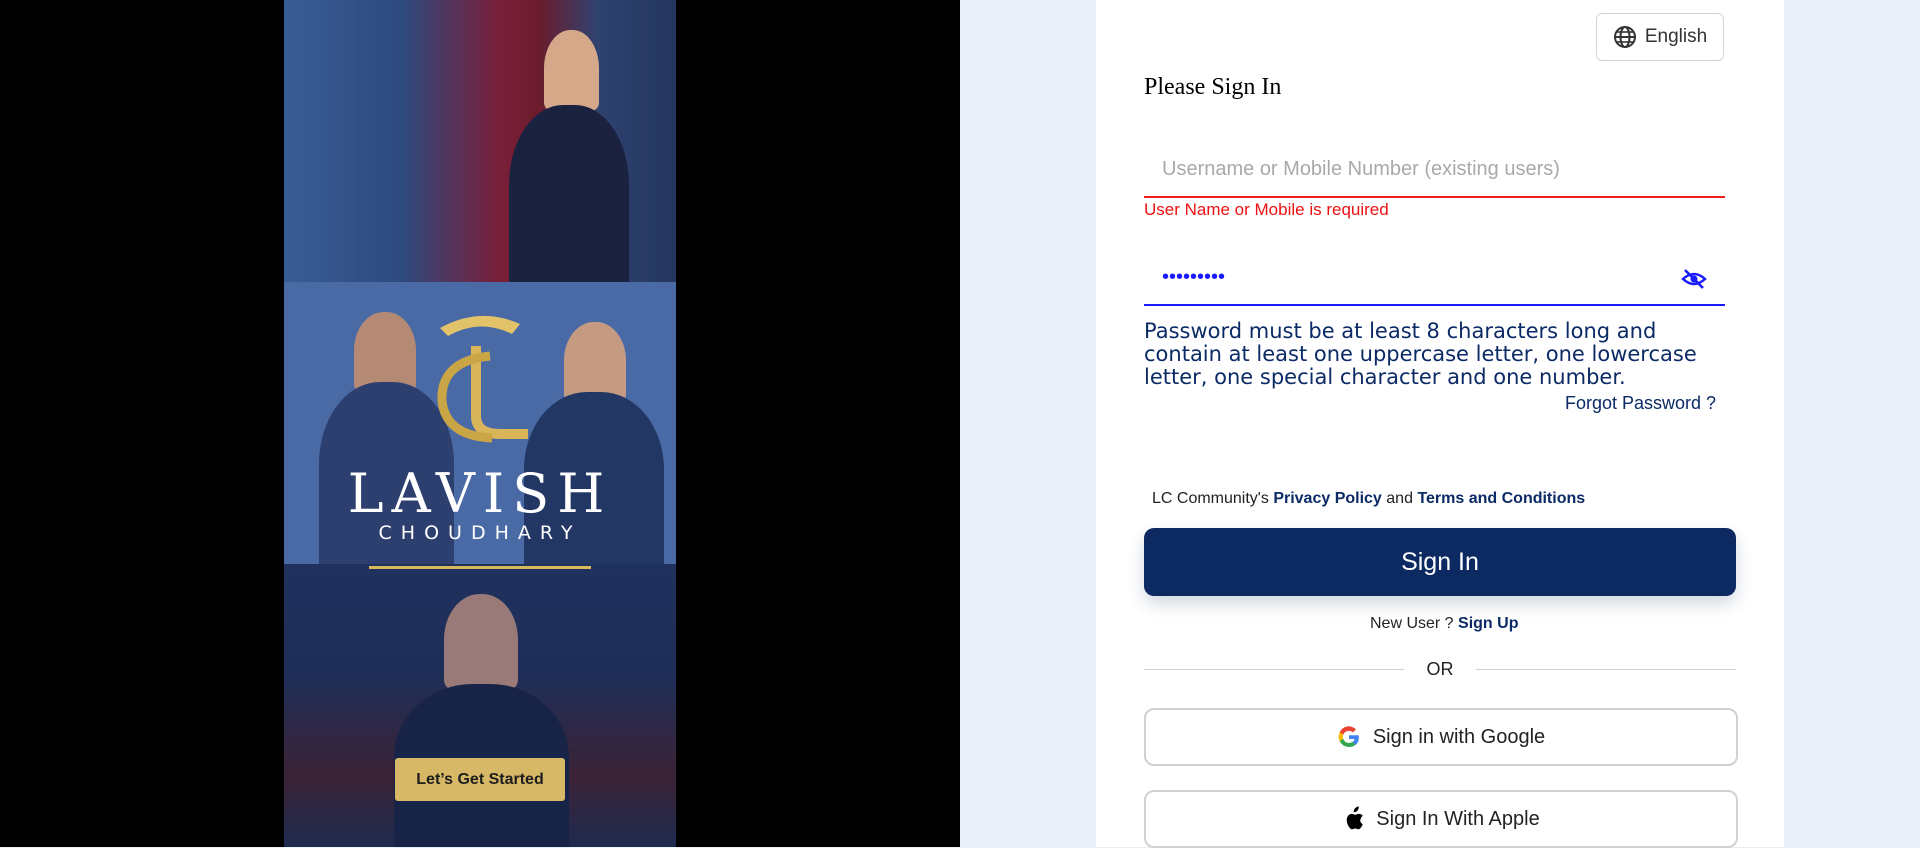 This screenshot has height=848, width=1920. What do you see at coordinates (1459, 736) in the screenshot?
I see `google-signin-label: Sign in with Google` at bounding box center [1459, 736].